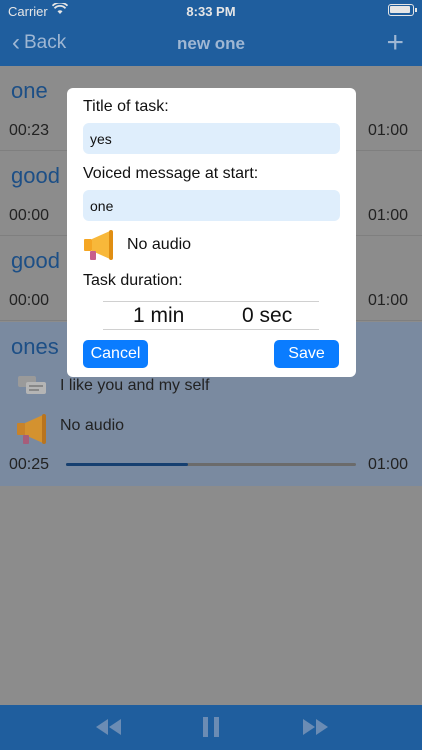 The height and width of the screenshot is (750, 422). Describe the element at coordinates (171, 173) in the screenshot. I see `voiced-message-label: Voiced message at start:` at that location.